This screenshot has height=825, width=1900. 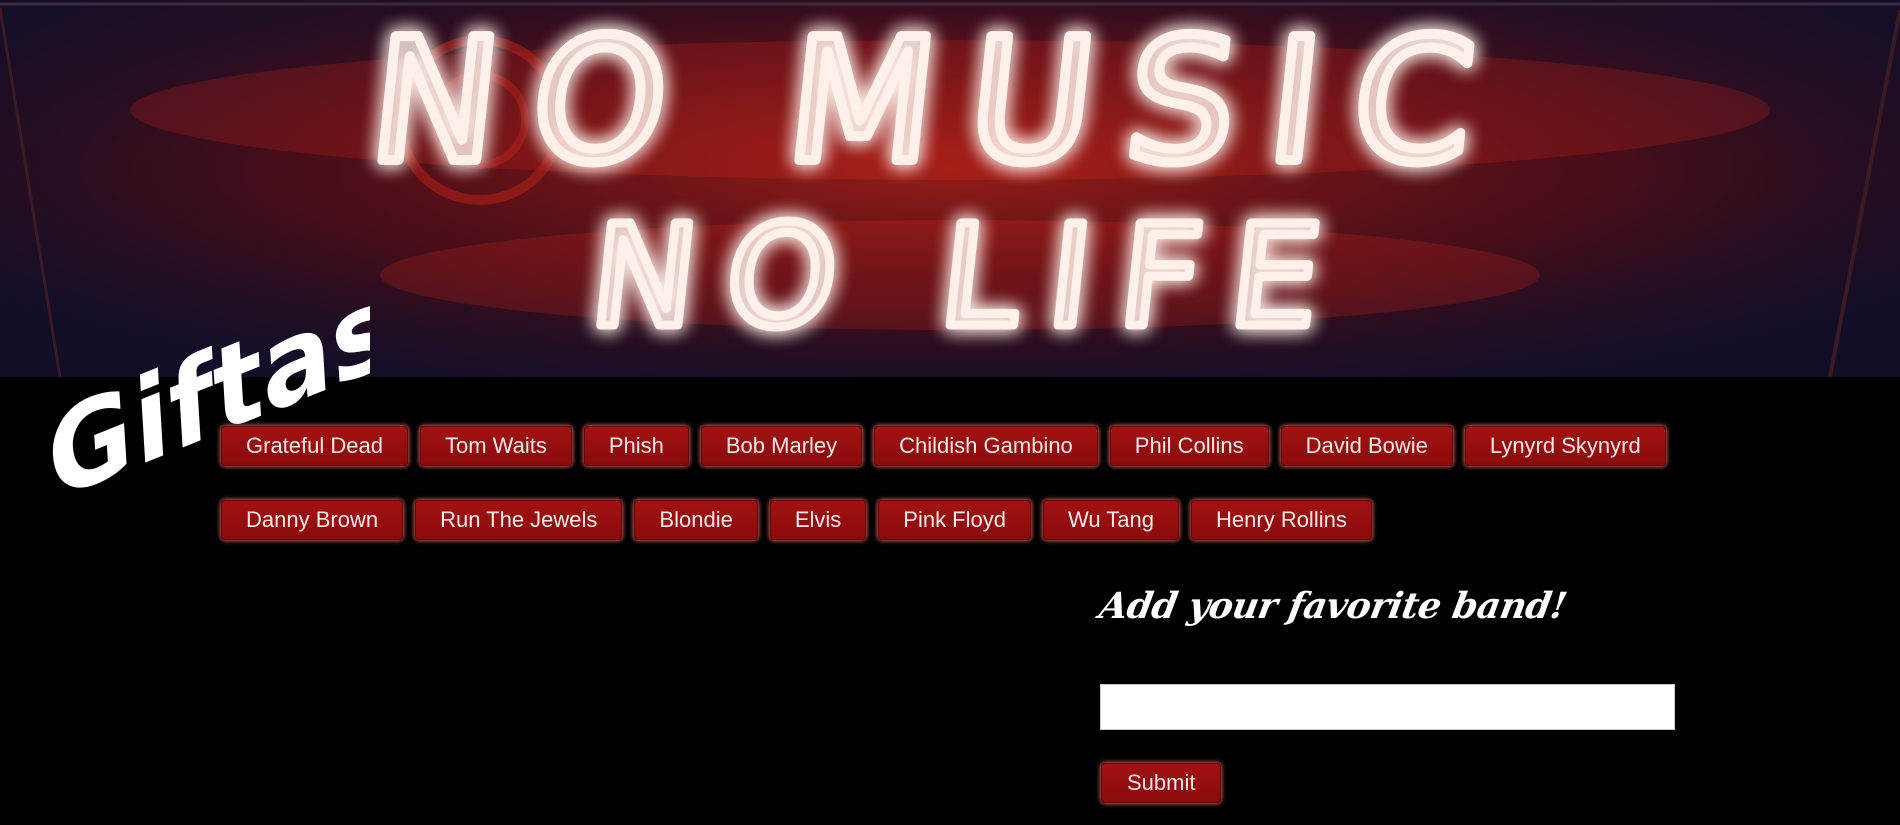 What do you see at coordinates (1281, 520) in the screenshot?
I see `band-button-henry-rollins: Henry Rollins` at bounding box center [1281, 520].